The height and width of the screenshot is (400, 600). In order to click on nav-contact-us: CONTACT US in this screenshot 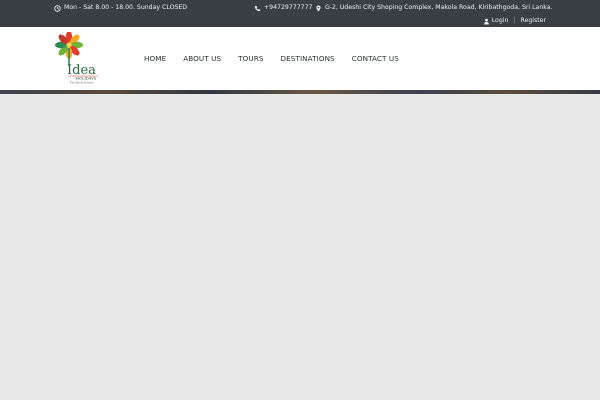, I will do `click(375, 58)`.